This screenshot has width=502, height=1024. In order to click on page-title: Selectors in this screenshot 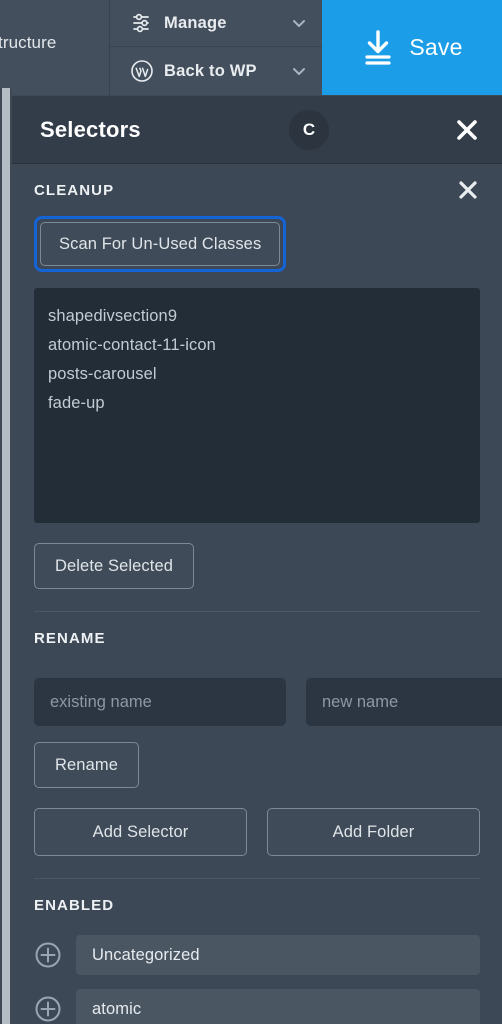, I will do `click(90, 129)`.